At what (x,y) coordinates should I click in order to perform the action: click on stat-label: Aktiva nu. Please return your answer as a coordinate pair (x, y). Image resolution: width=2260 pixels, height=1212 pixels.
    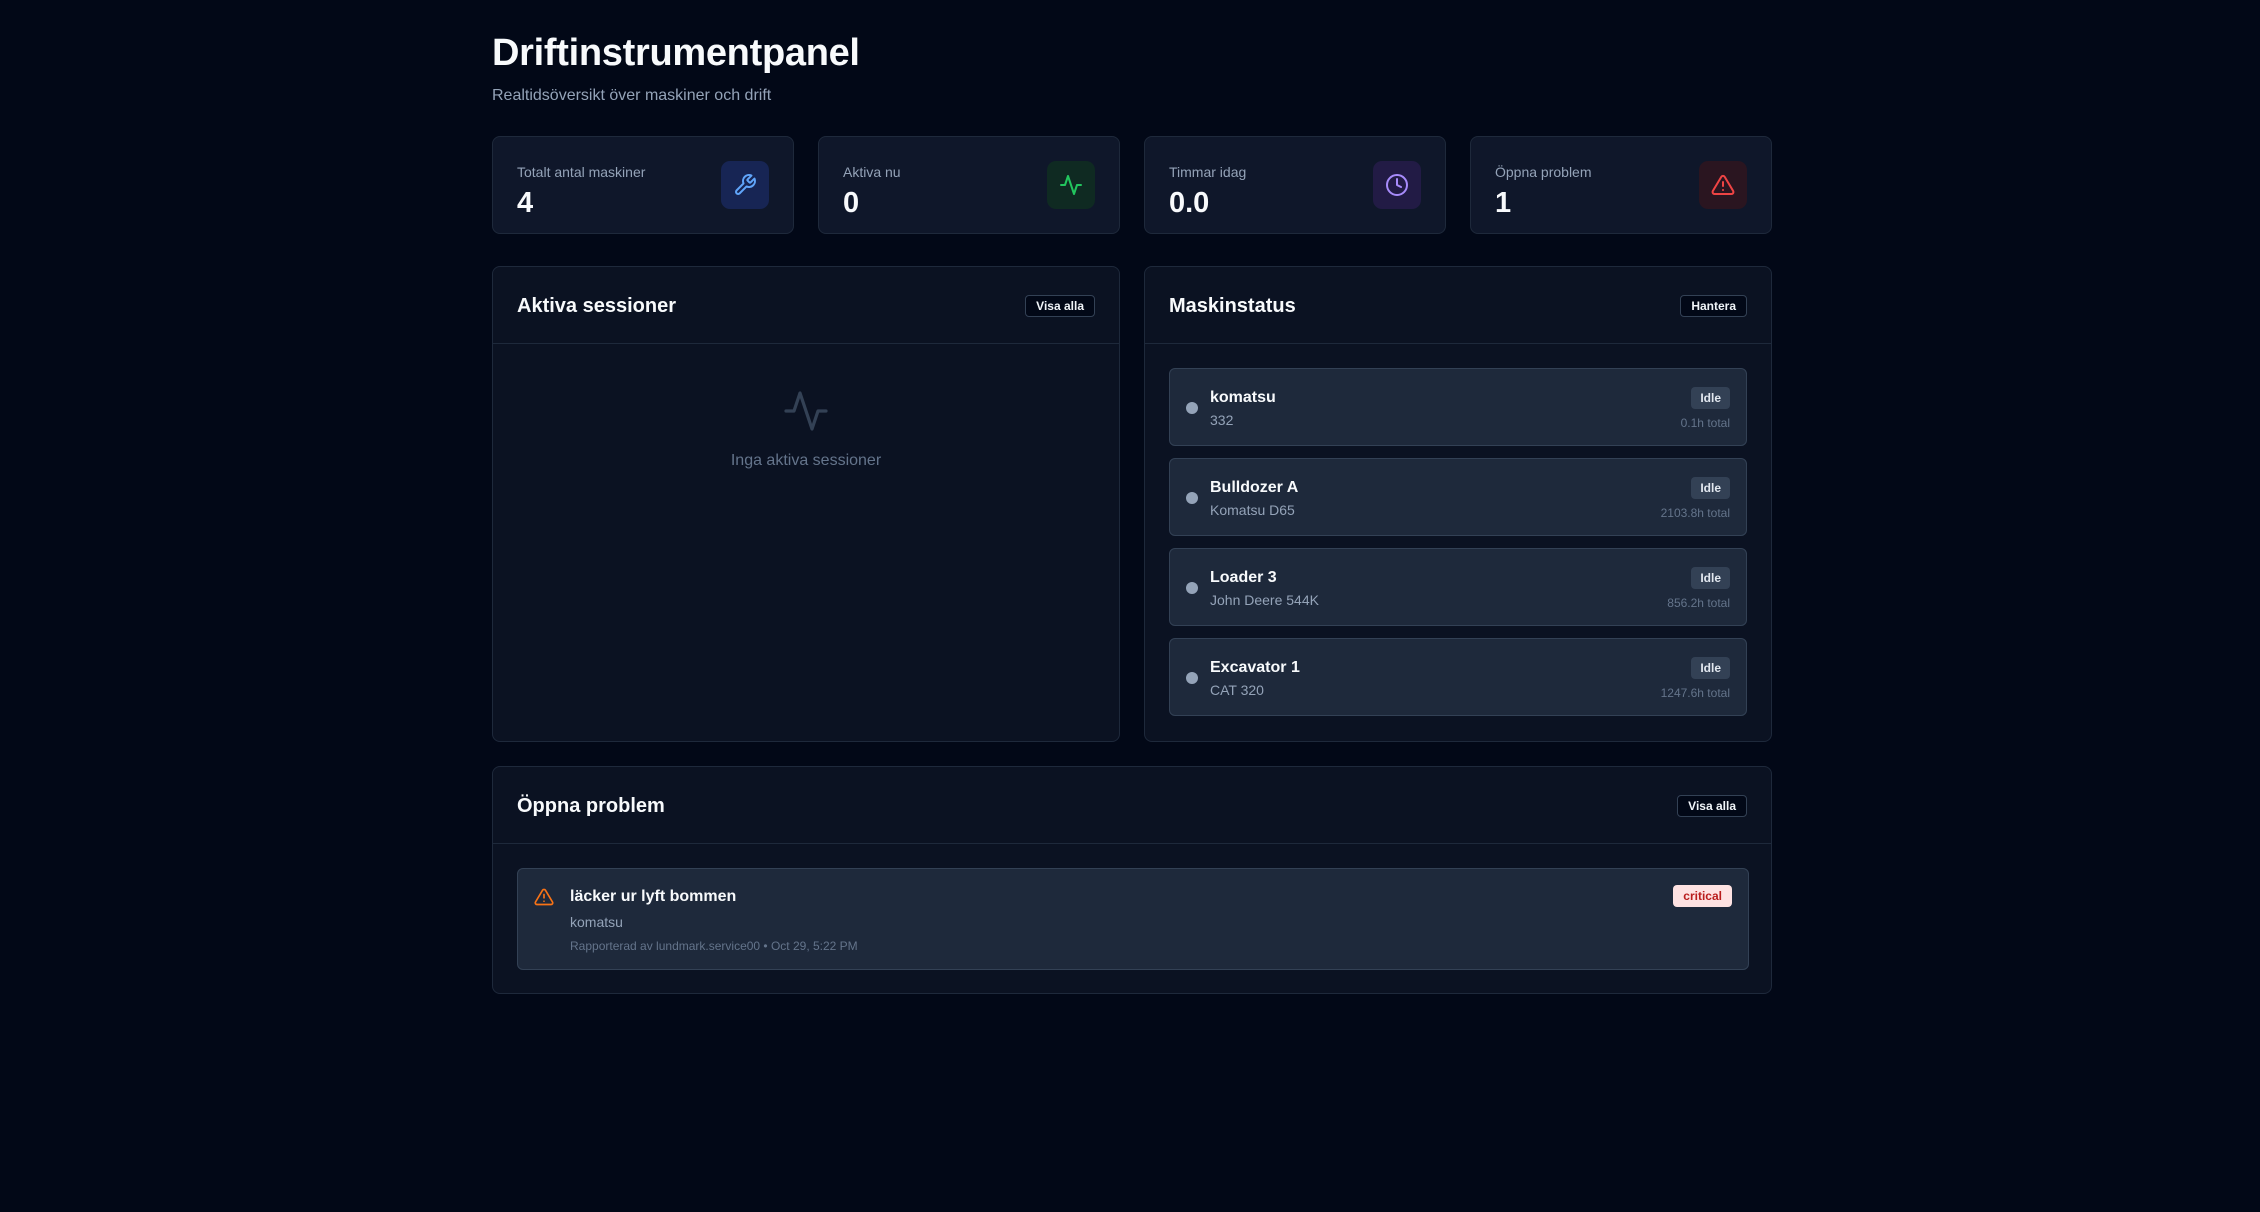
    Looking at the image, I should click on (872, 172).